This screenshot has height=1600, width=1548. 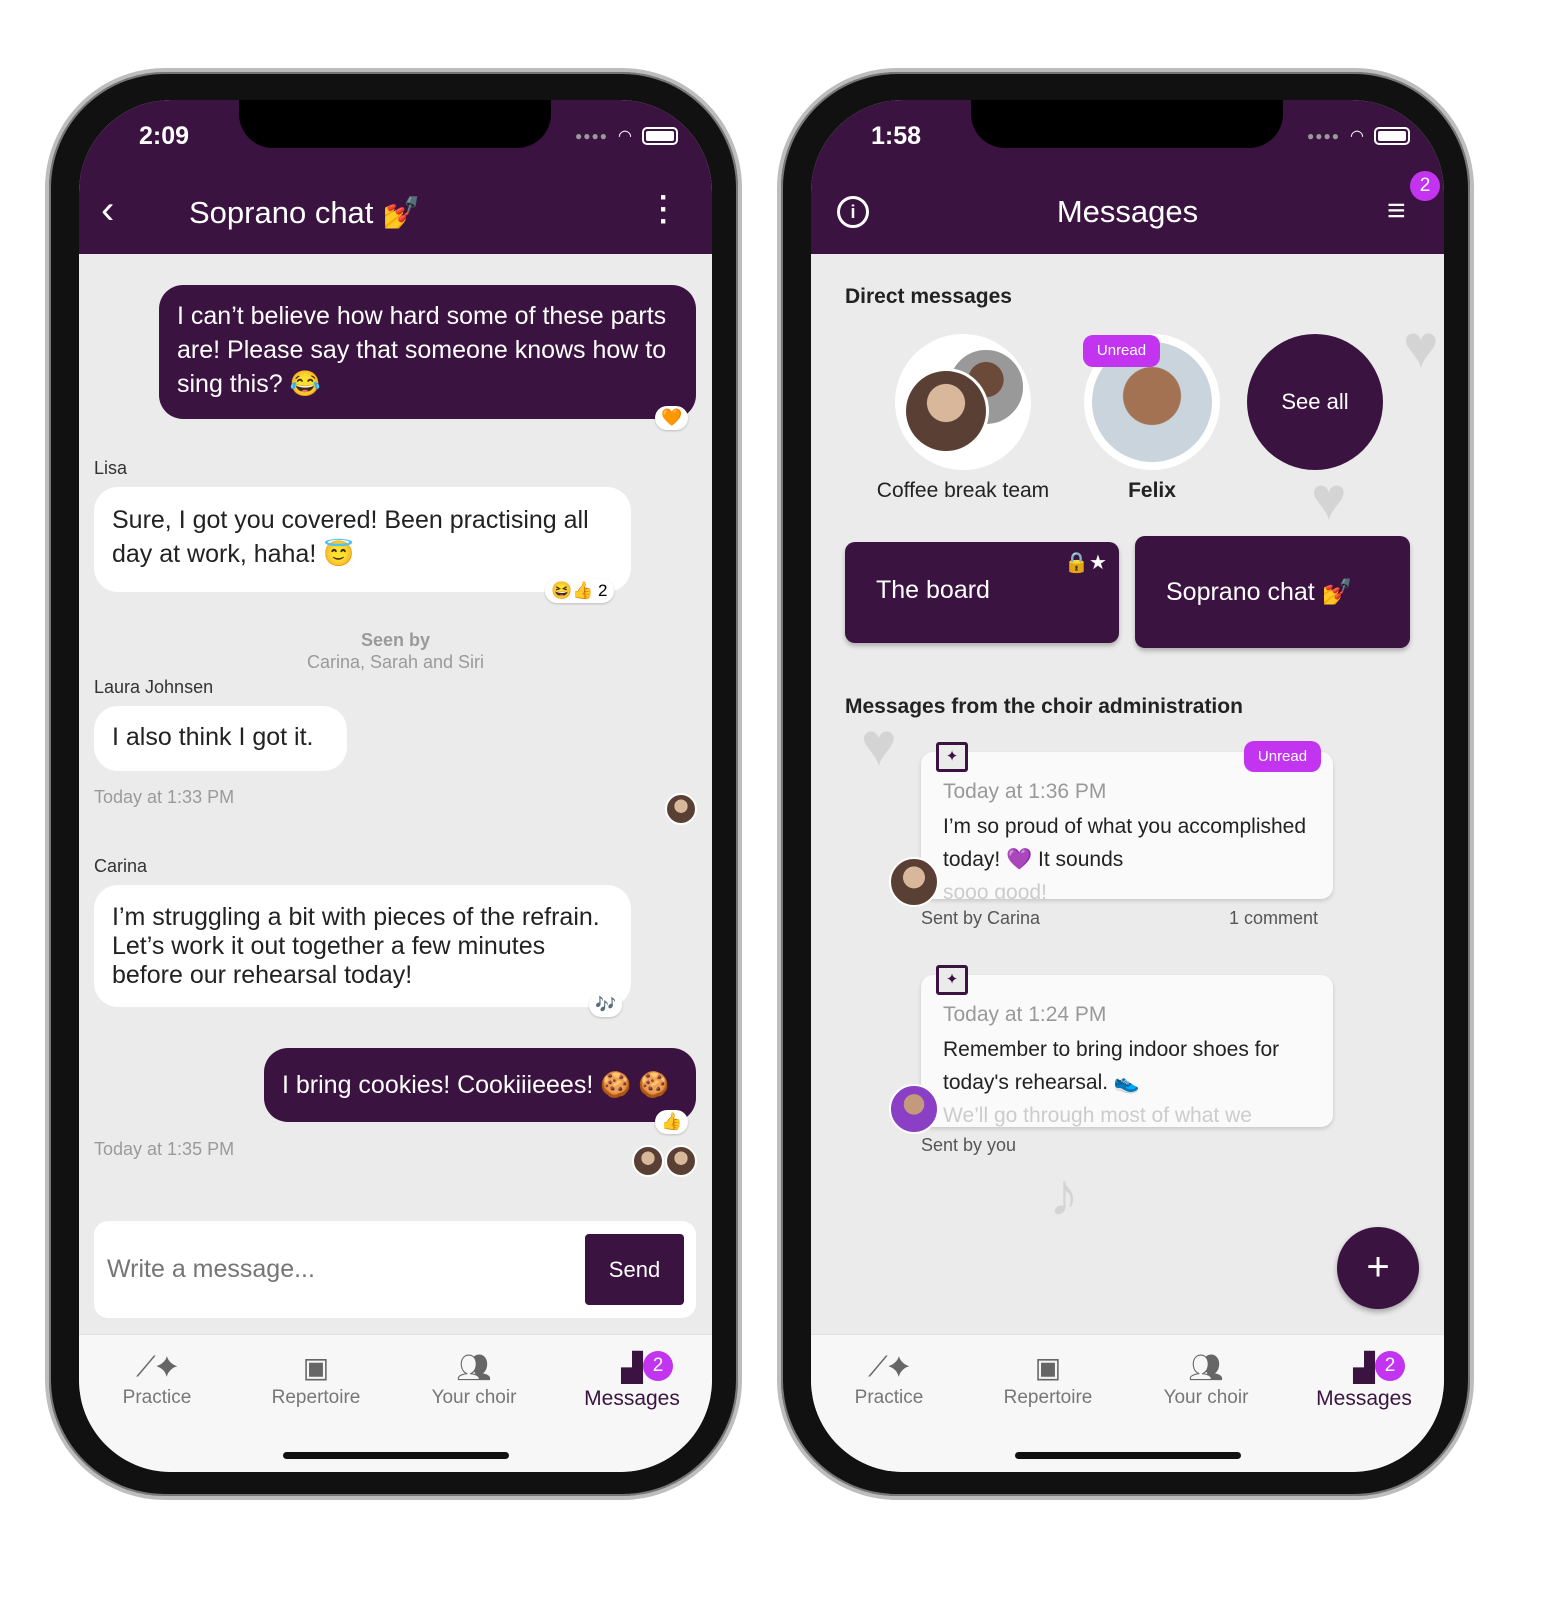 What do you see at coordinates (606, 1005) in the screenshot?
I see `reaction: 🎶` at bounding box center [606, 1005].